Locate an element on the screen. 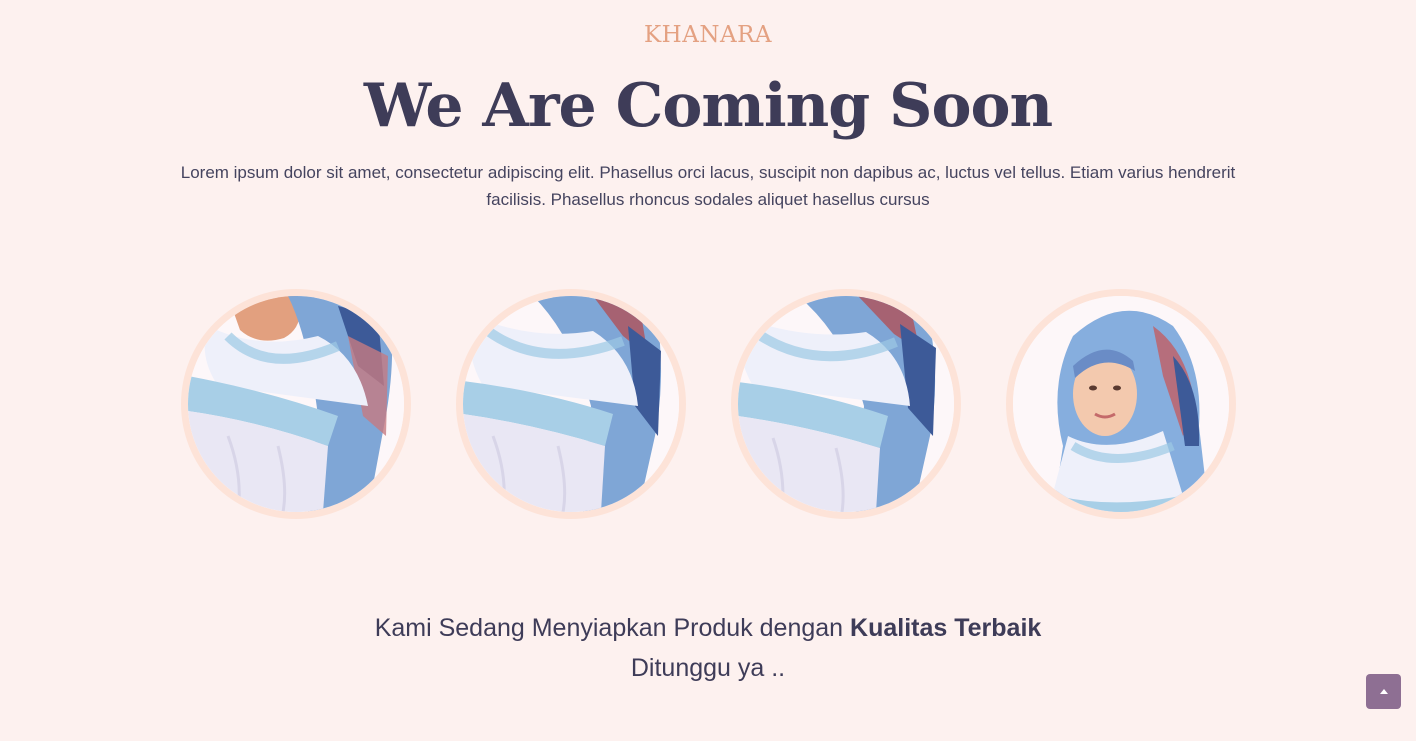  hijab-model-portrait is located at coordinates (1121, 404).